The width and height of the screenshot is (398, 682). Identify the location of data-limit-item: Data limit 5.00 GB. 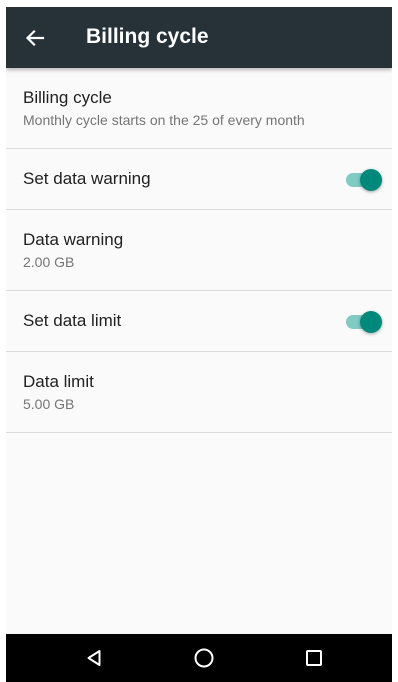
(199, 392).